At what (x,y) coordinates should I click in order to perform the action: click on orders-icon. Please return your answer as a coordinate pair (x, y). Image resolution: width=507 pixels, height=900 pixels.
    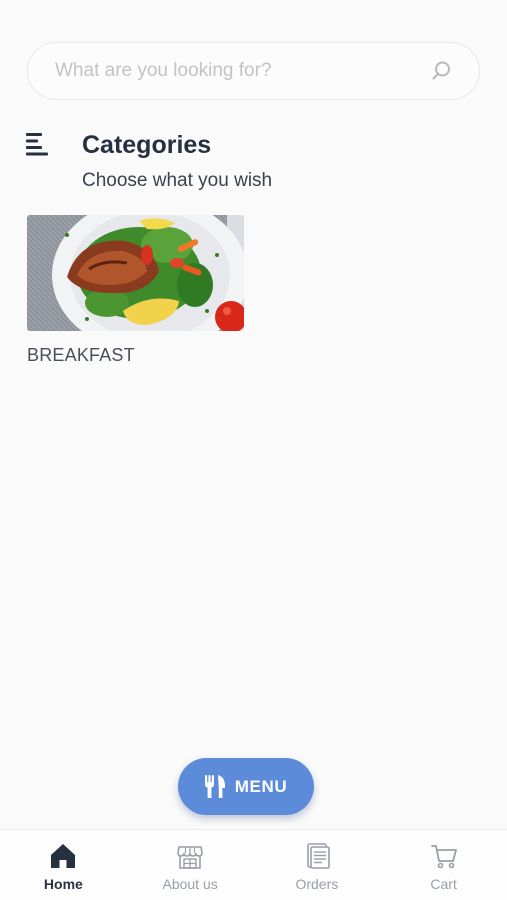
    Looking at the image, I should click on (318, 856).